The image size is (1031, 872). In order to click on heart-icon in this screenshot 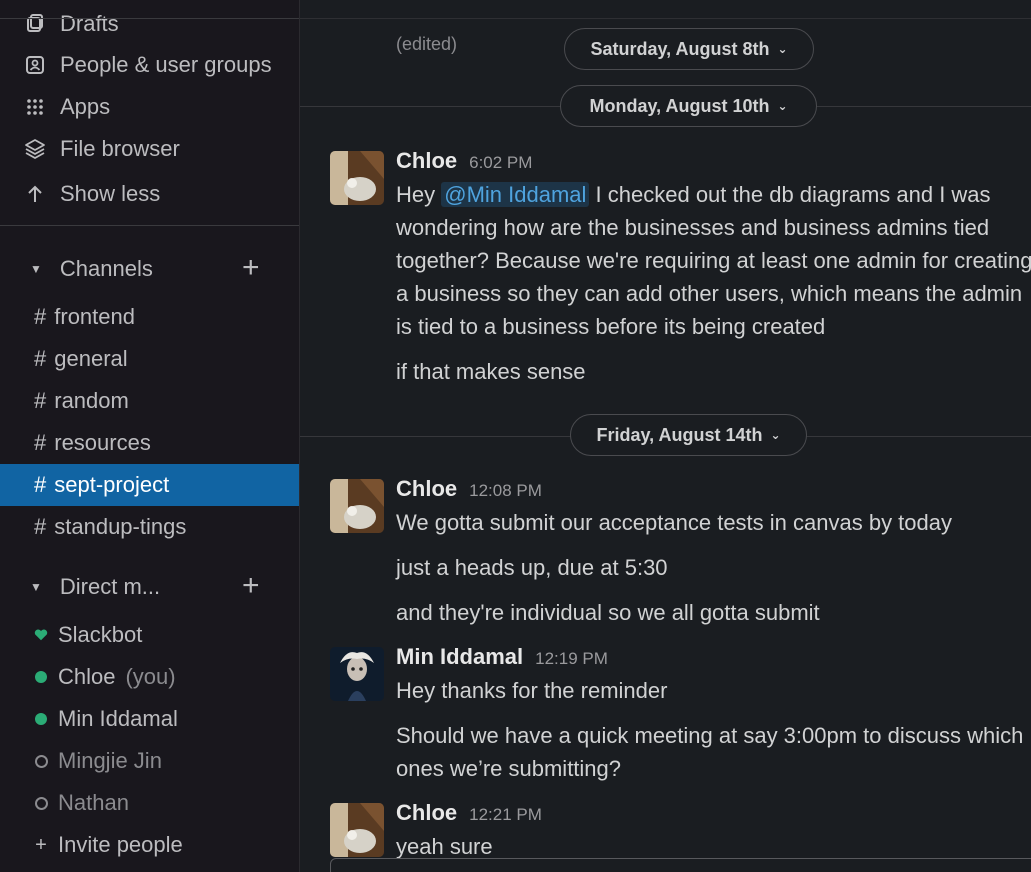, I will do `click(41, 635)`.